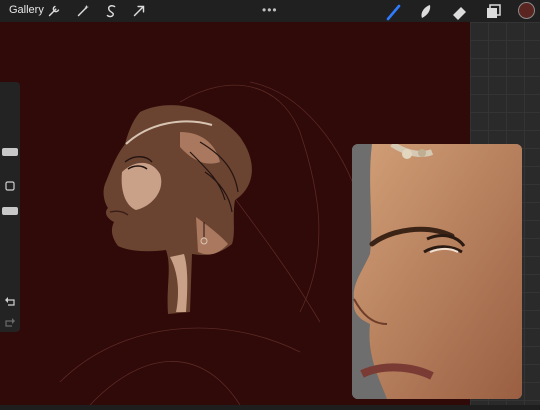 This screenshot has width=540, height=410. I want to click on more-dots: •••, so click(270, 10).